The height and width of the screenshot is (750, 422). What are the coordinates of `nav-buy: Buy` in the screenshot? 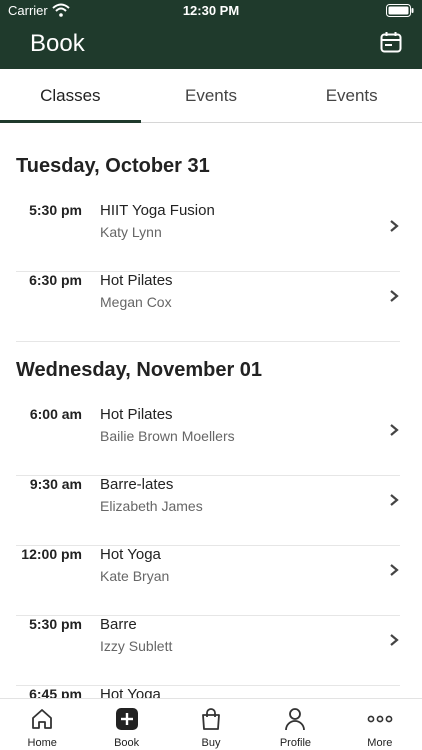 It's located at (211, 724).